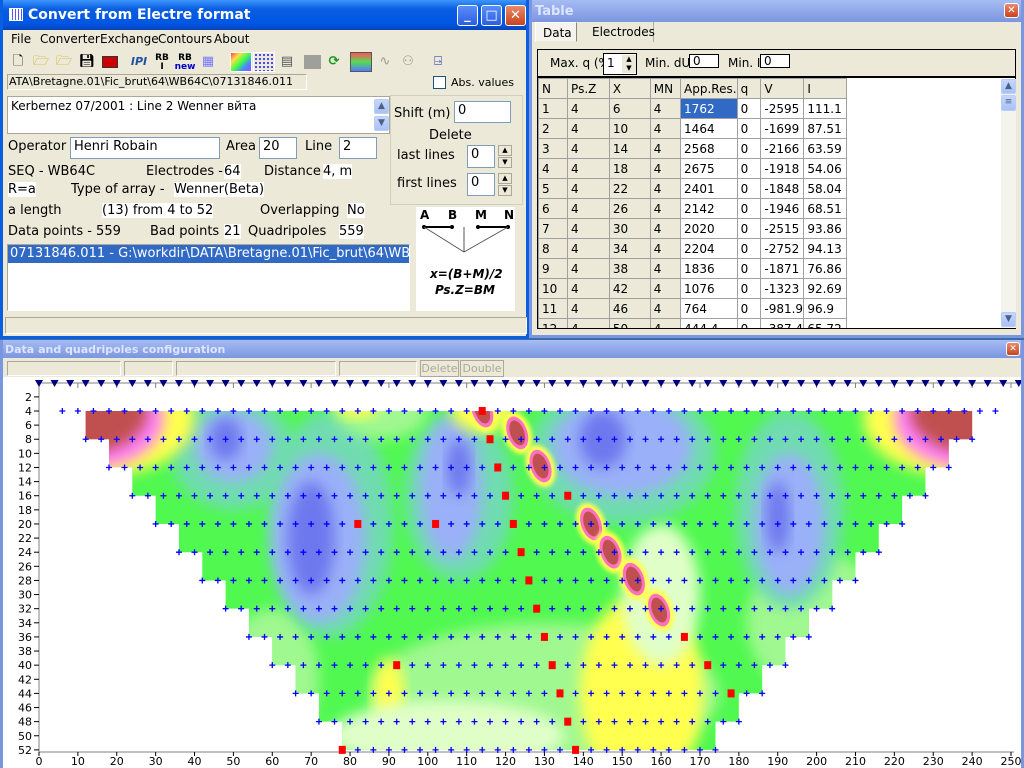  I want to click on table-cell: 12, so click(553, 323).